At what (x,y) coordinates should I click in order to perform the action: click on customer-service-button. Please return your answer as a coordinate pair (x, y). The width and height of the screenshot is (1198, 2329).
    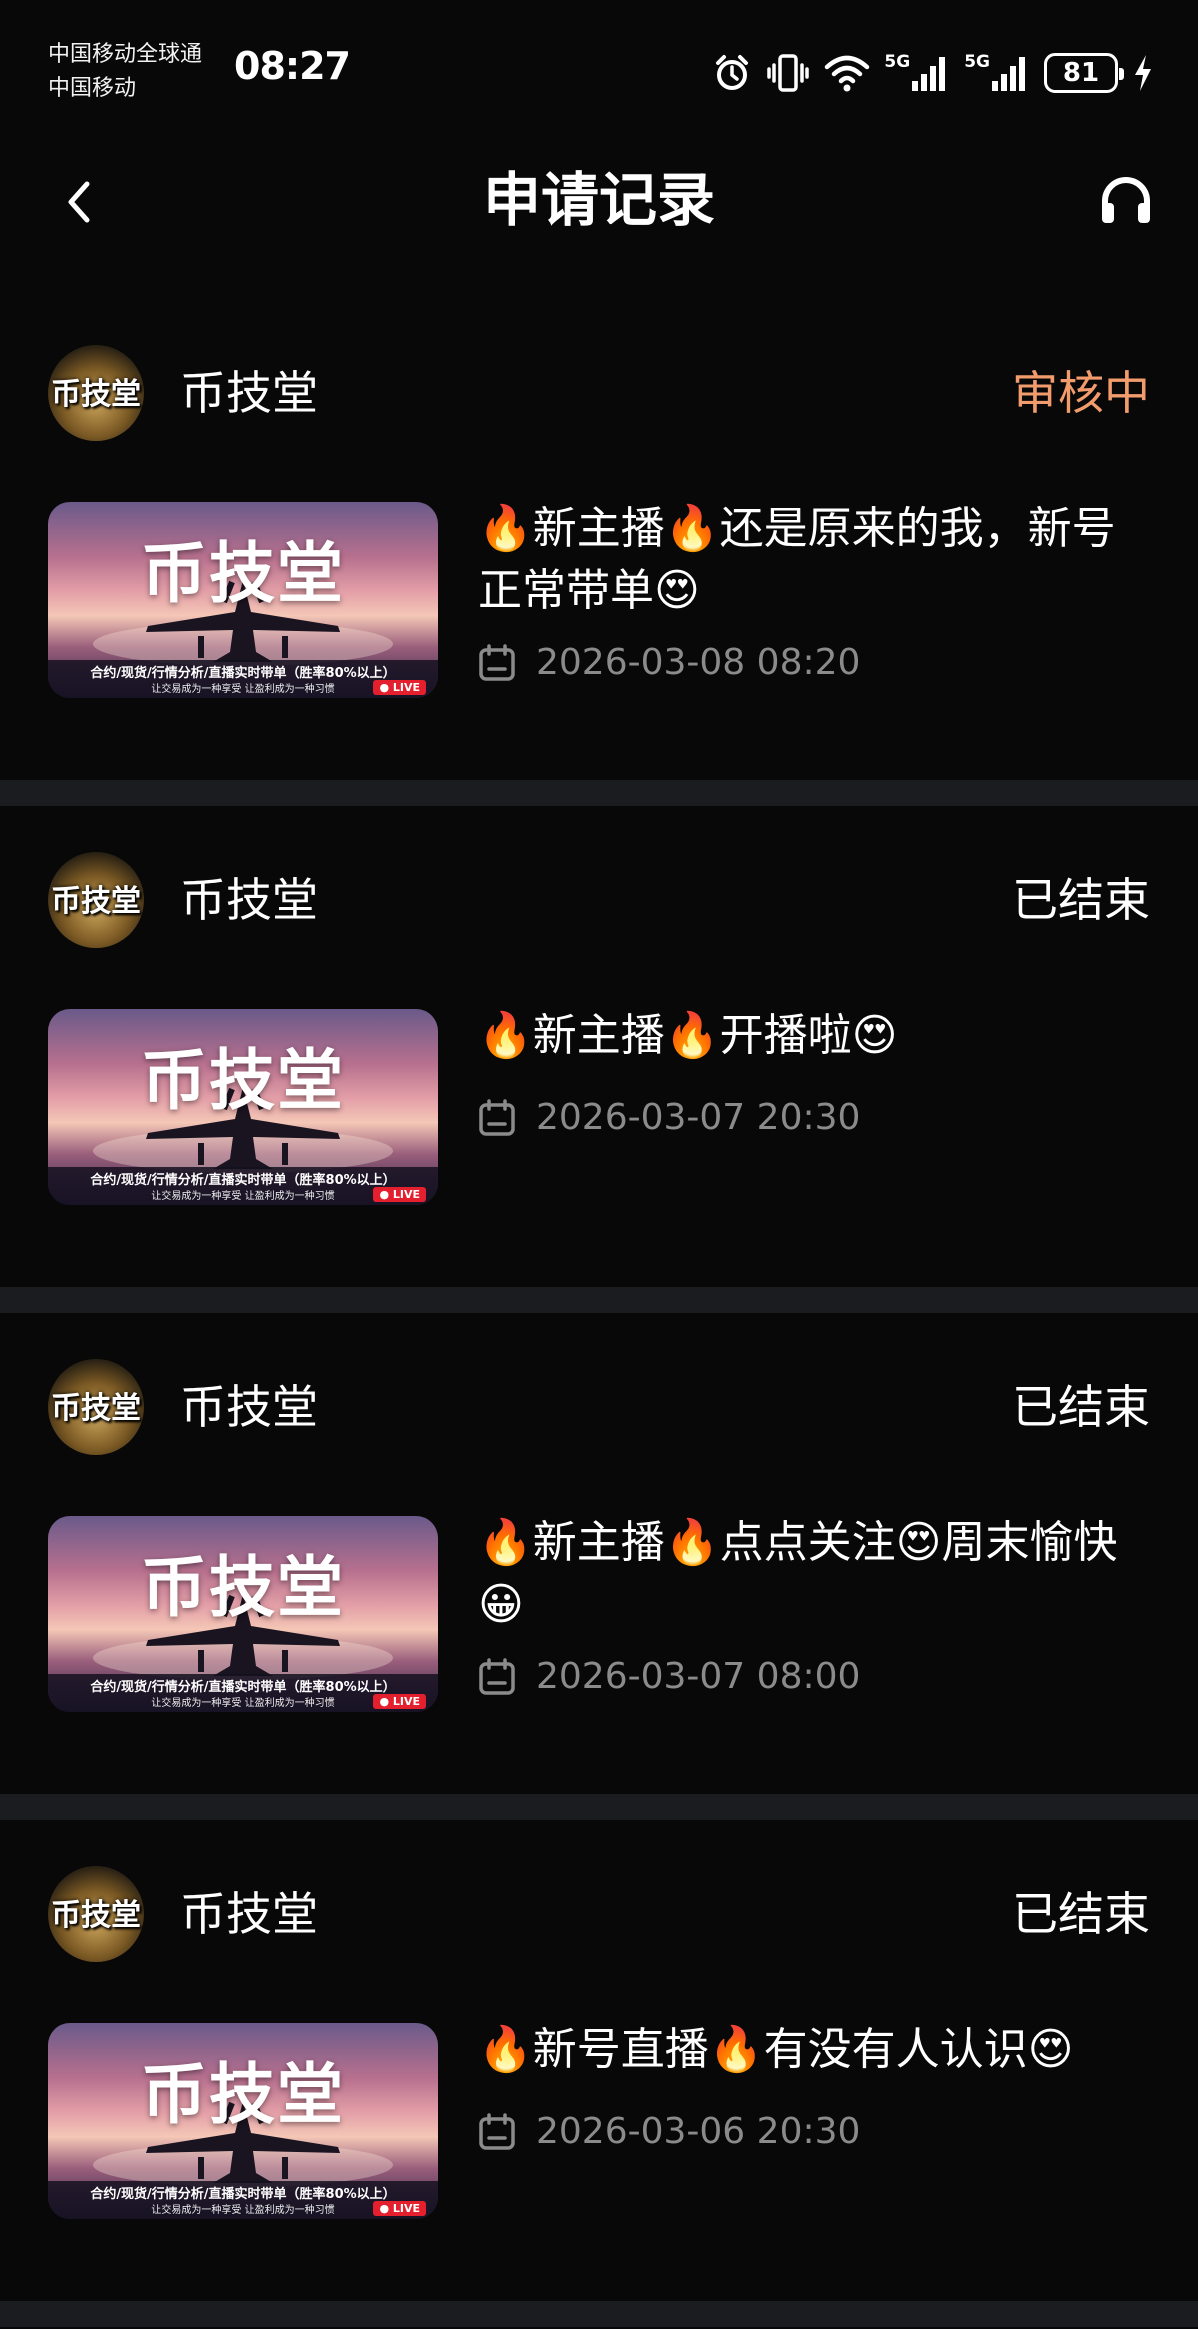
    Looking at the image, I should click on (1126, 200).